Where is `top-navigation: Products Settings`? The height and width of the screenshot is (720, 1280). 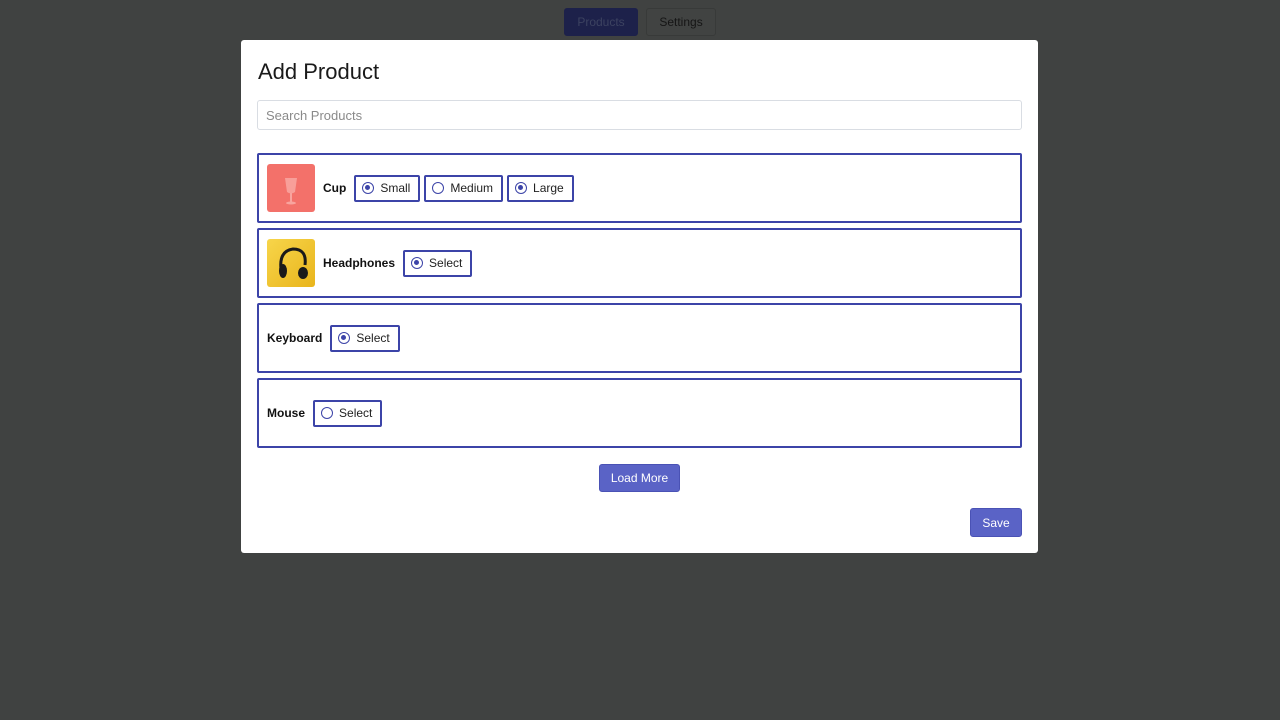
top-navigation: Products Settings is located at coordinates (640, 22).